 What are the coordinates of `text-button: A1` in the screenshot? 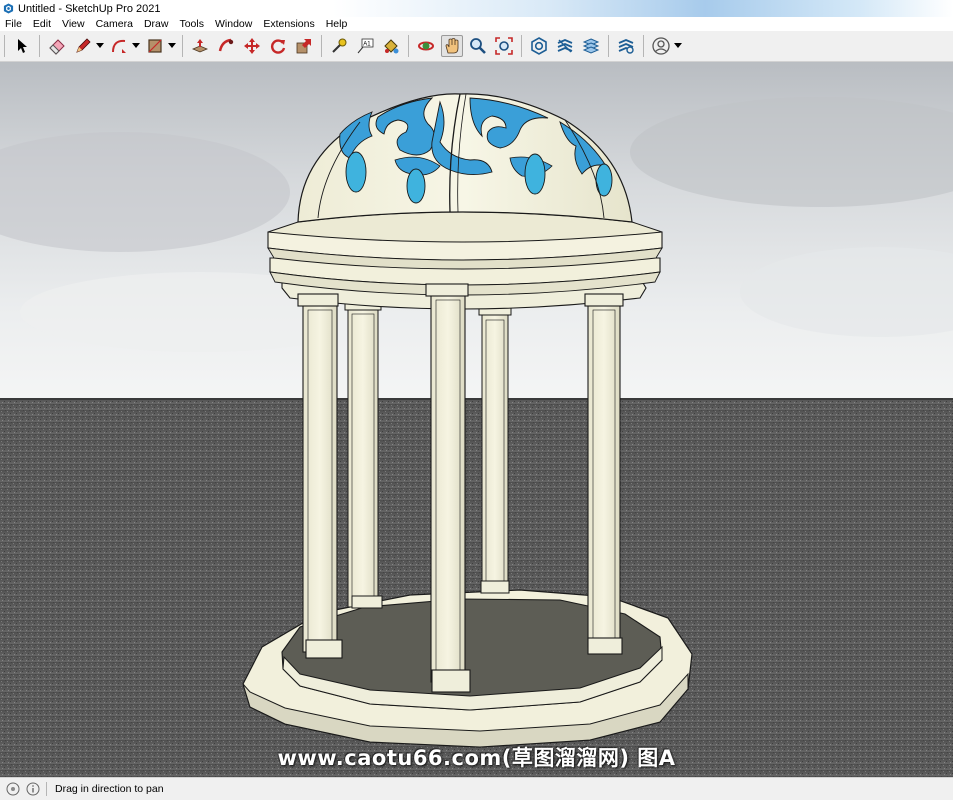 It's located at (365, 46).